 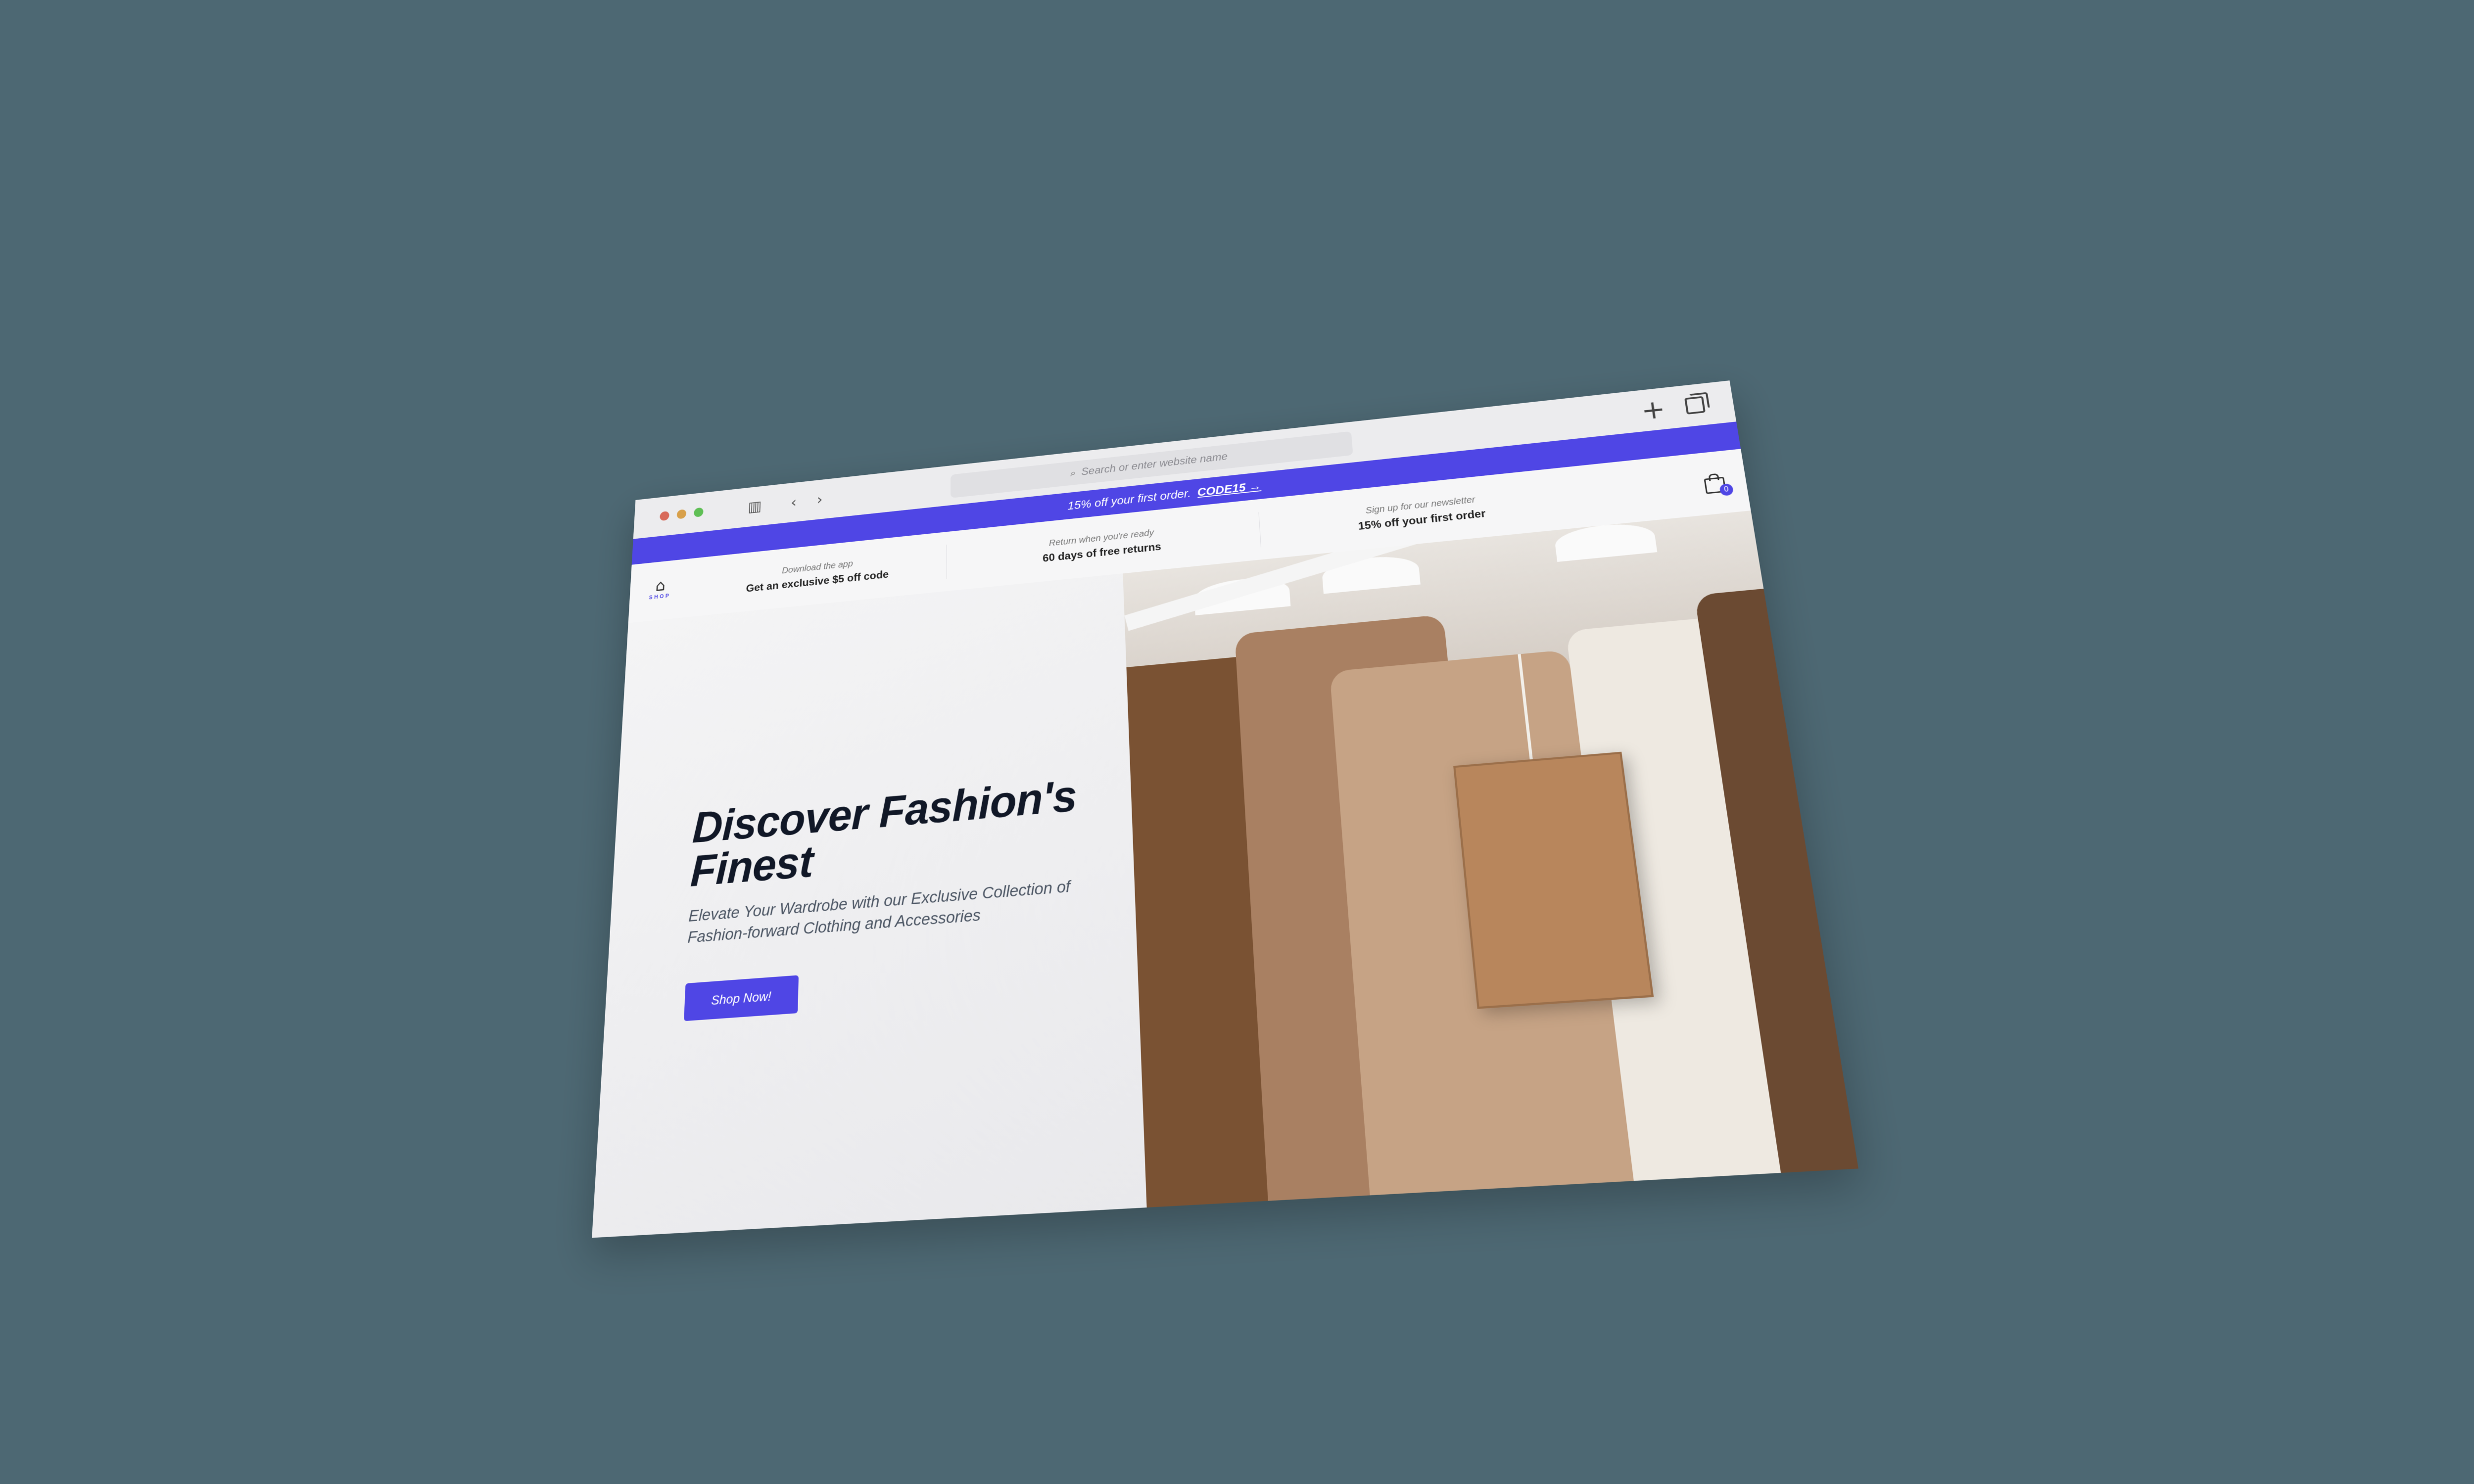 What do you see at coordinates (1554, 880) in the screenshot?
I see `hero-image-price-tag` at bounding box center [1554, 880].